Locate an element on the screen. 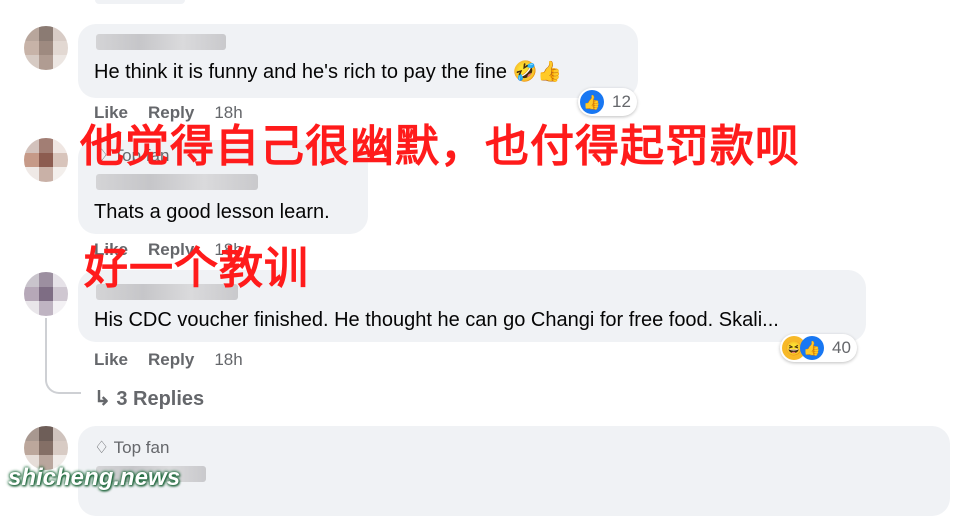 Image resolution: width=976 pixels, height=516 pixels. watermark: shicheng.news is located at coordinates (94, 477).